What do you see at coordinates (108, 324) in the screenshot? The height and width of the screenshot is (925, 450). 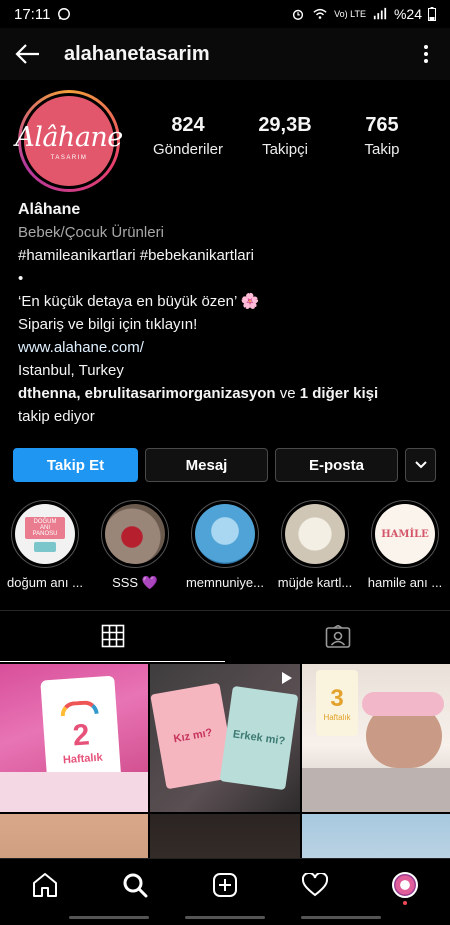 I see `bio-line-2: Sipariş ve bilgi için tıklayın!` at bounding box center [108, 324].